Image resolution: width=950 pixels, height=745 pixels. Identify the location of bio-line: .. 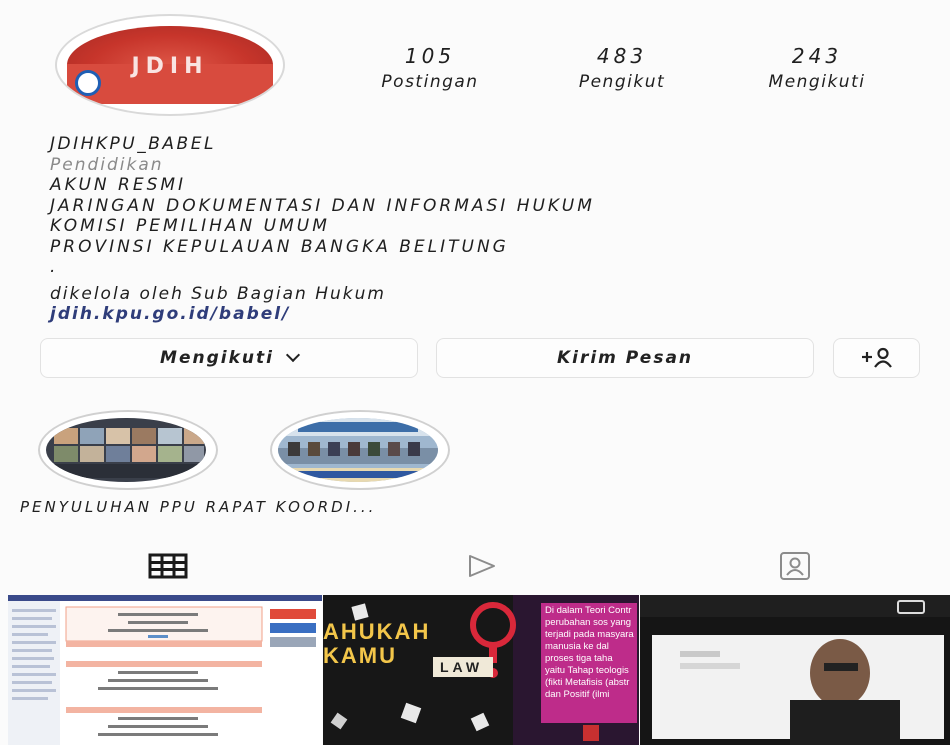
(54, 267).